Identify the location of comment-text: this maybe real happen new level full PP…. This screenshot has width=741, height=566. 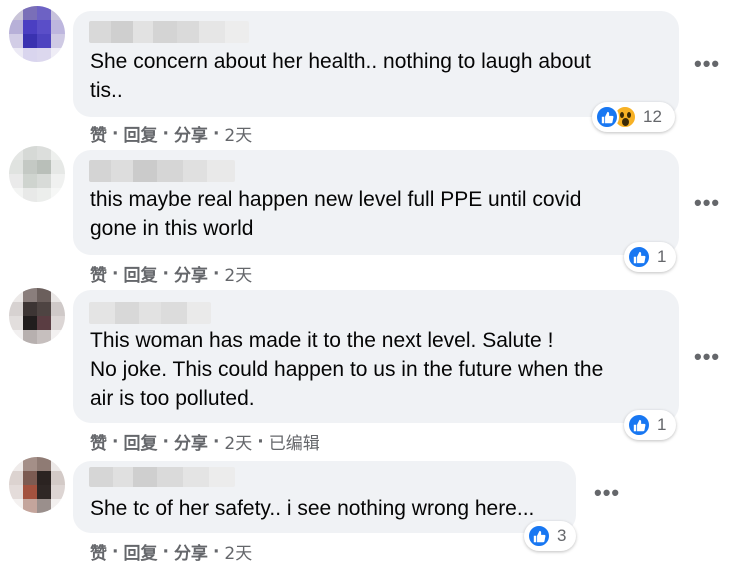
(336, 214).